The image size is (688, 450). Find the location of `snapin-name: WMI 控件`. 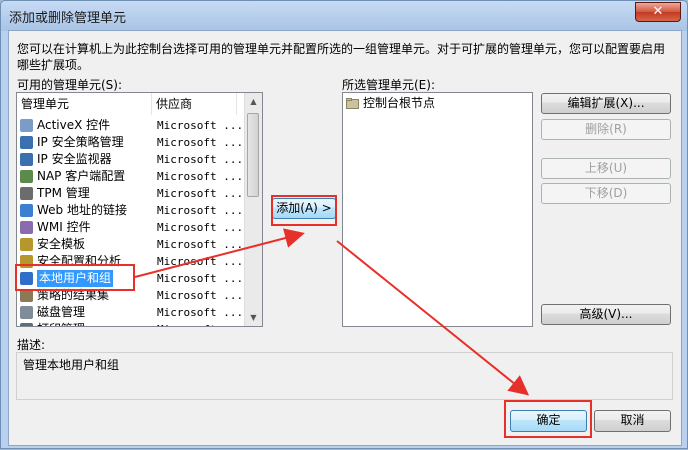

snapin-name: WMI 控件 is located at coordinates (64, 227).